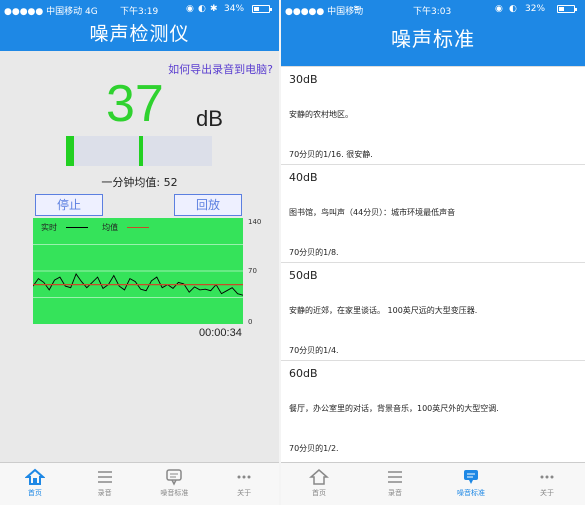 The image size is (585, 505). What do you see at coordinates (383, 310) in the screenshot?
I see `item-description: 安静的近郊，在家里谈话。 100英尺远的大型变压器.` at bounding box center [383, 310].